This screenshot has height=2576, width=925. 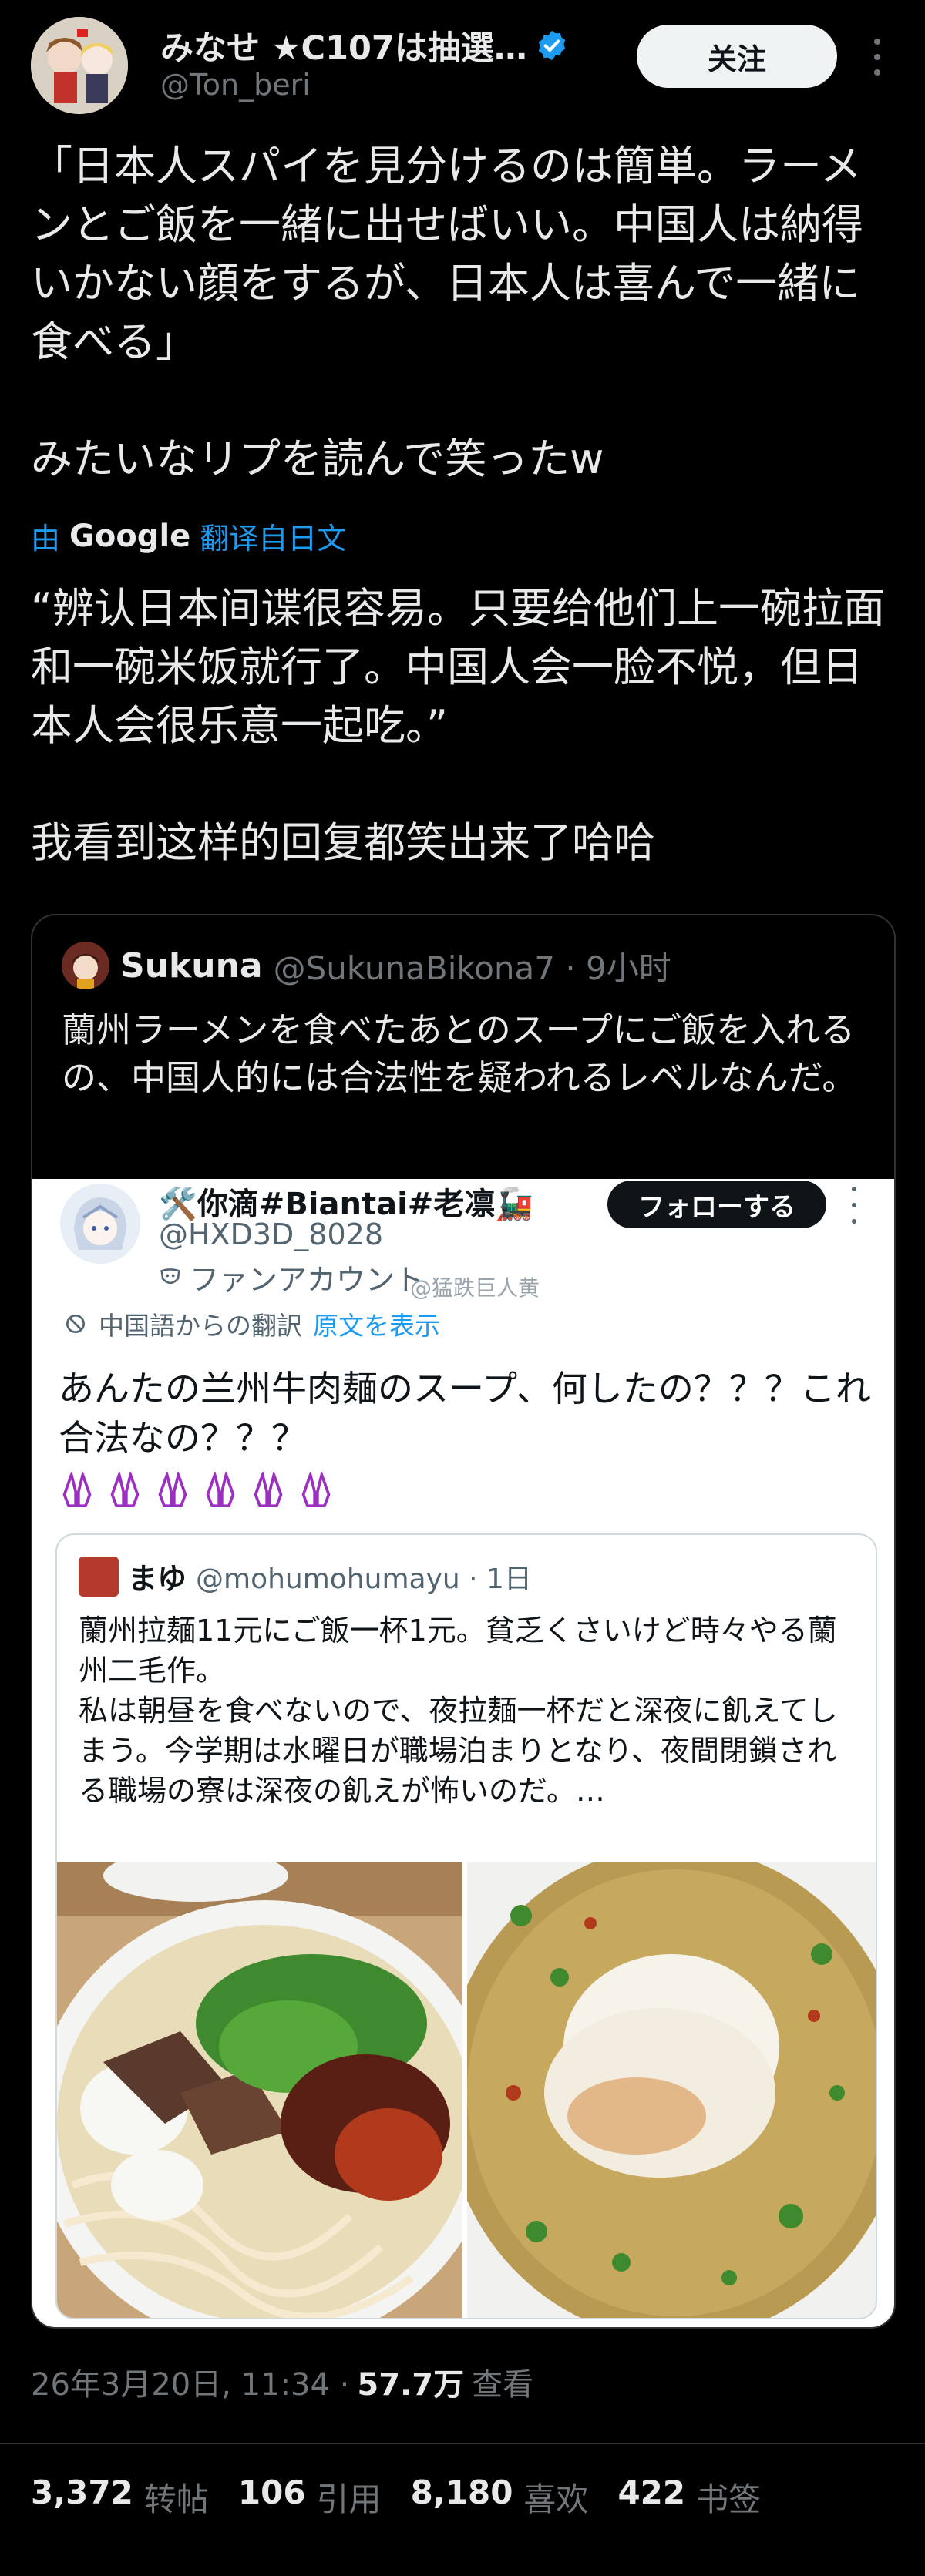 What do you see at coordinates (396, 2497) in the screenshot?
I see `engagement-stats: 3,372 转帖 106 引用 8,180 喜欢 422 书签` at bounding box center [396, 2497].